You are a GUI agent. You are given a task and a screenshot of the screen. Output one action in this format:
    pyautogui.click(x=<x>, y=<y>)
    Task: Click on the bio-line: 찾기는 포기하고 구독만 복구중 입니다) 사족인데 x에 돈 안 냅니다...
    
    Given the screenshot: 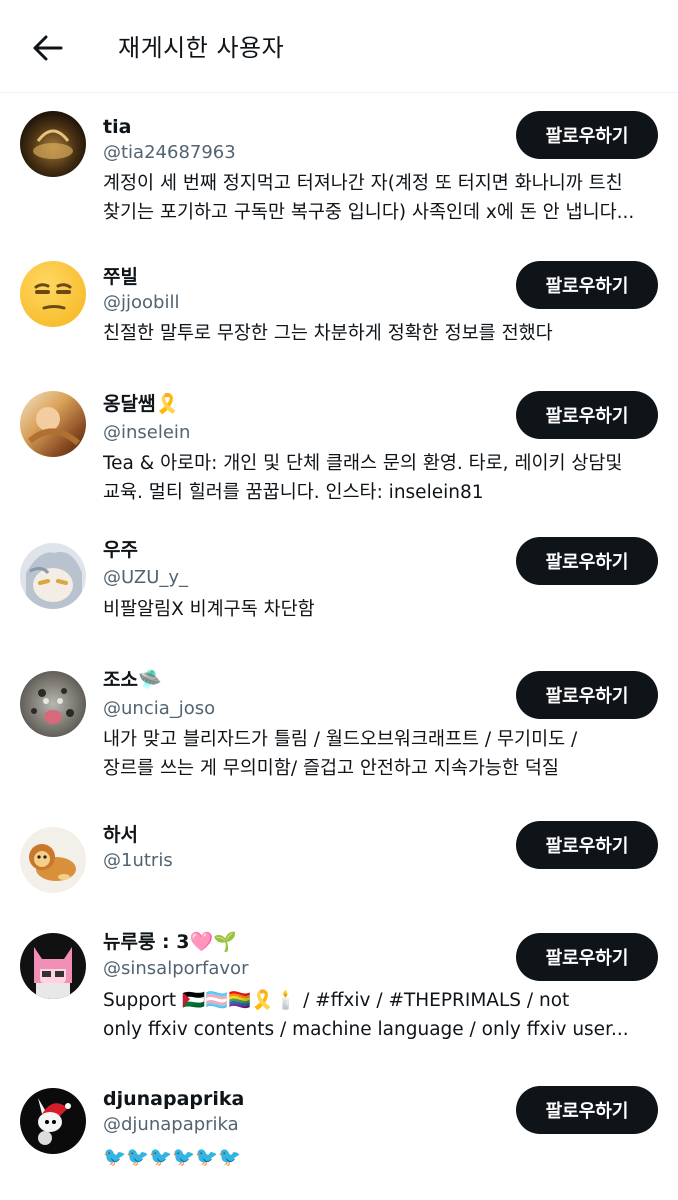 What is the action you would take?
    pyautogui.click(x=369, y=212)
    